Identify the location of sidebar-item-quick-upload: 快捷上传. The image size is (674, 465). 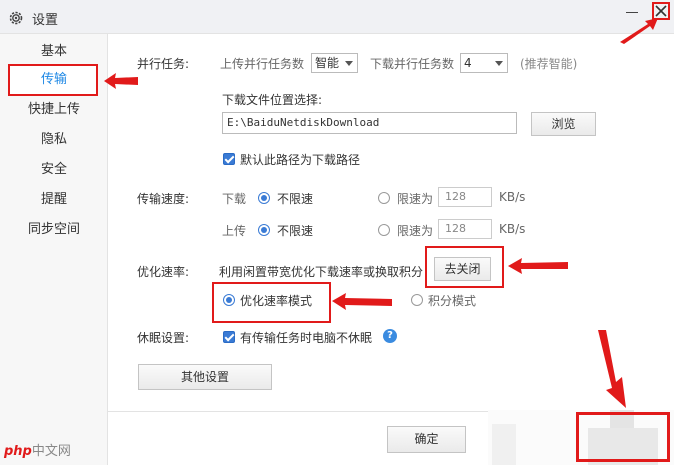
(54, 110).